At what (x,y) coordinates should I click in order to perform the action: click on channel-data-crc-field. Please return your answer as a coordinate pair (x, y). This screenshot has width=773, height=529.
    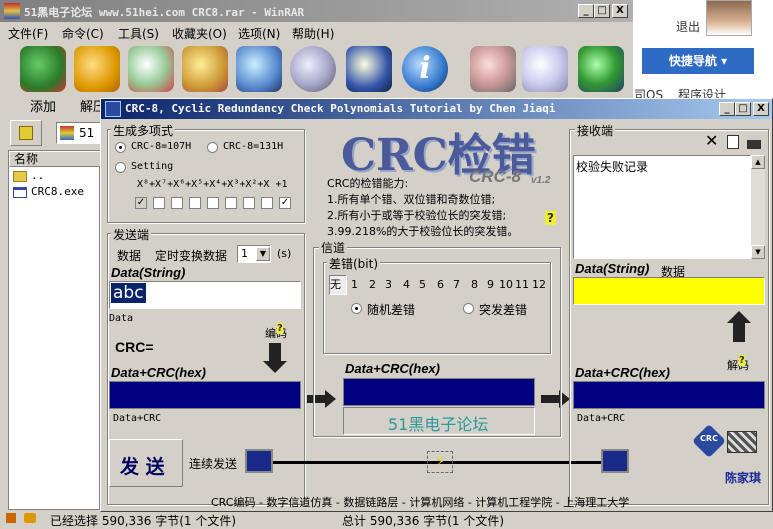
    Looking at the image, I should click on (439, 392).